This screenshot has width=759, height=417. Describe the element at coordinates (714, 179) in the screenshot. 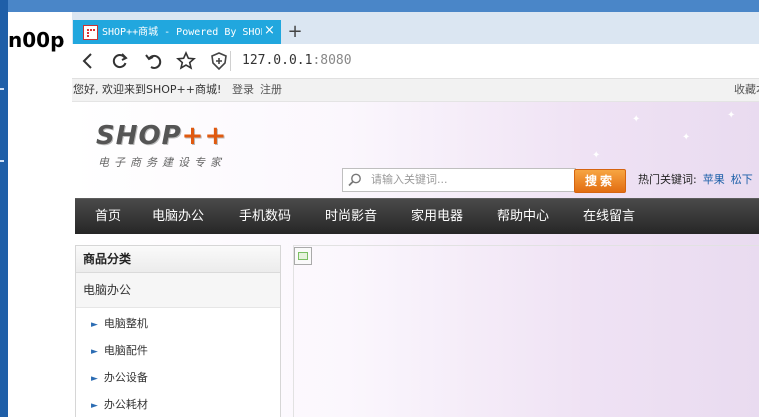

I see `hot-keyword-link: 苹果` at that location.